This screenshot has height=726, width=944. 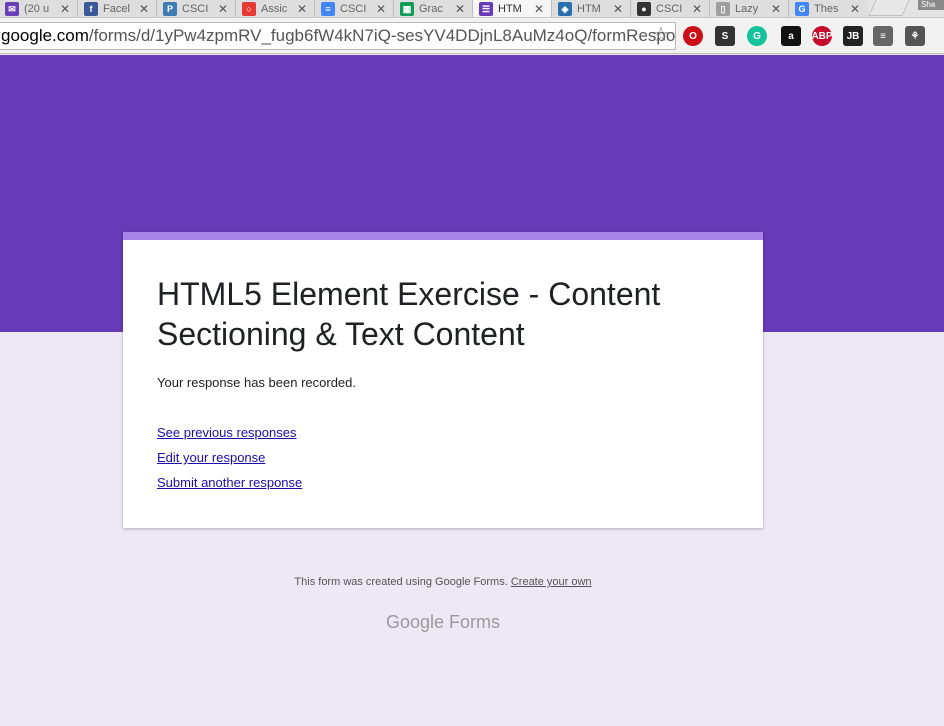 I want to click on edit-response-link: Edit your response, so click(x=211, y=457).